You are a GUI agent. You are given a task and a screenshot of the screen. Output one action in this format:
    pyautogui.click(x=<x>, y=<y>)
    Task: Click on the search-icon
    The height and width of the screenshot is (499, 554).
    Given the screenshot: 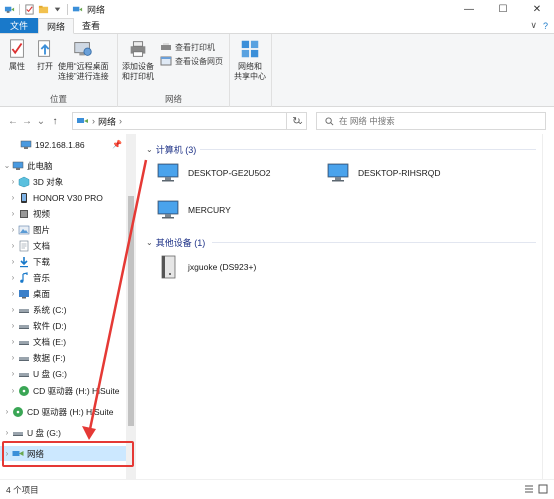 What is the action you would take?
    pyautogui.click(x=329, y=120)
    